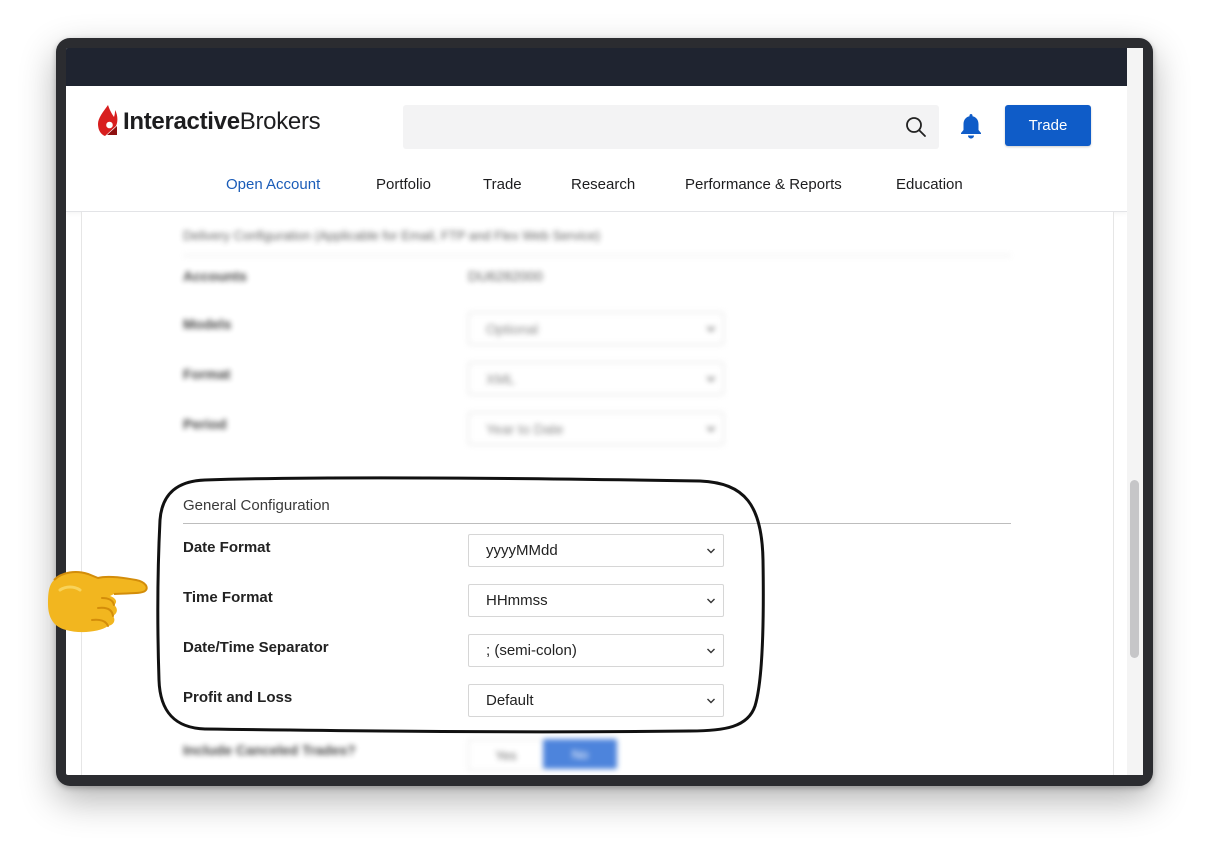  Describe the element at coordinates (916, 127) in the screenshot. I see `search-icon` at that location.